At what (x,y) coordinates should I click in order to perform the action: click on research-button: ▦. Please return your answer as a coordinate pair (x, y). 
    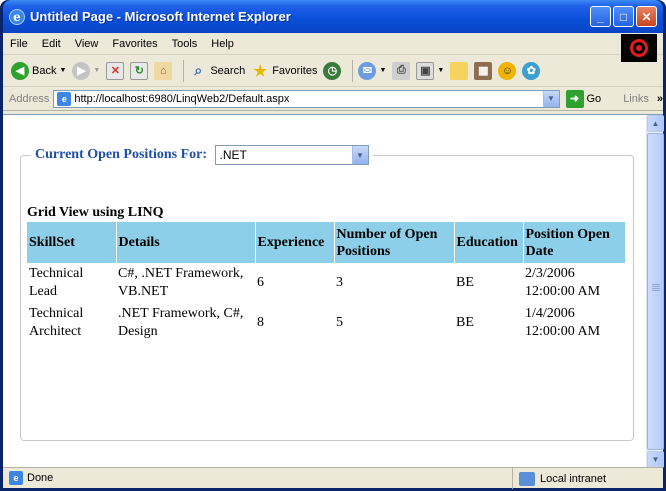
    Looking at the image, I should click on (483, 70).